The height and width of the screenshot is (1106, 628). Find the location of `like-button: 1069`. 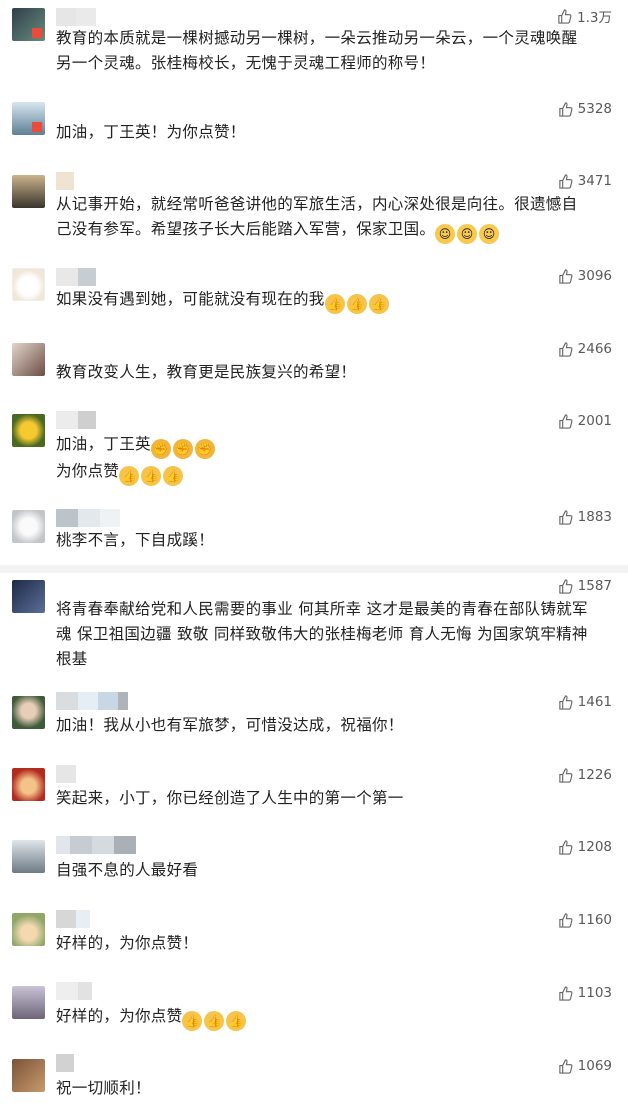

like-button: 1069 is located at coordinates (585, 1066).